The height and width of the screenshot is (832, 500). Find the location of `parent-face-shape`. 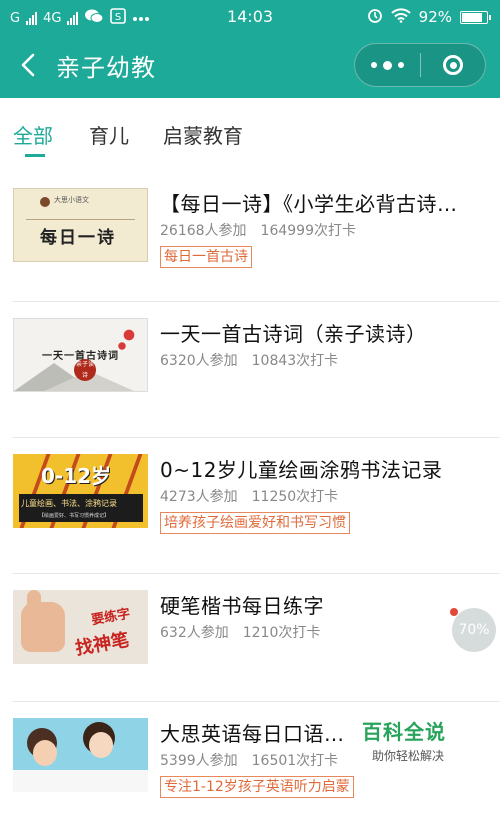

parent-face-shape is located at coordinates (101, 745).